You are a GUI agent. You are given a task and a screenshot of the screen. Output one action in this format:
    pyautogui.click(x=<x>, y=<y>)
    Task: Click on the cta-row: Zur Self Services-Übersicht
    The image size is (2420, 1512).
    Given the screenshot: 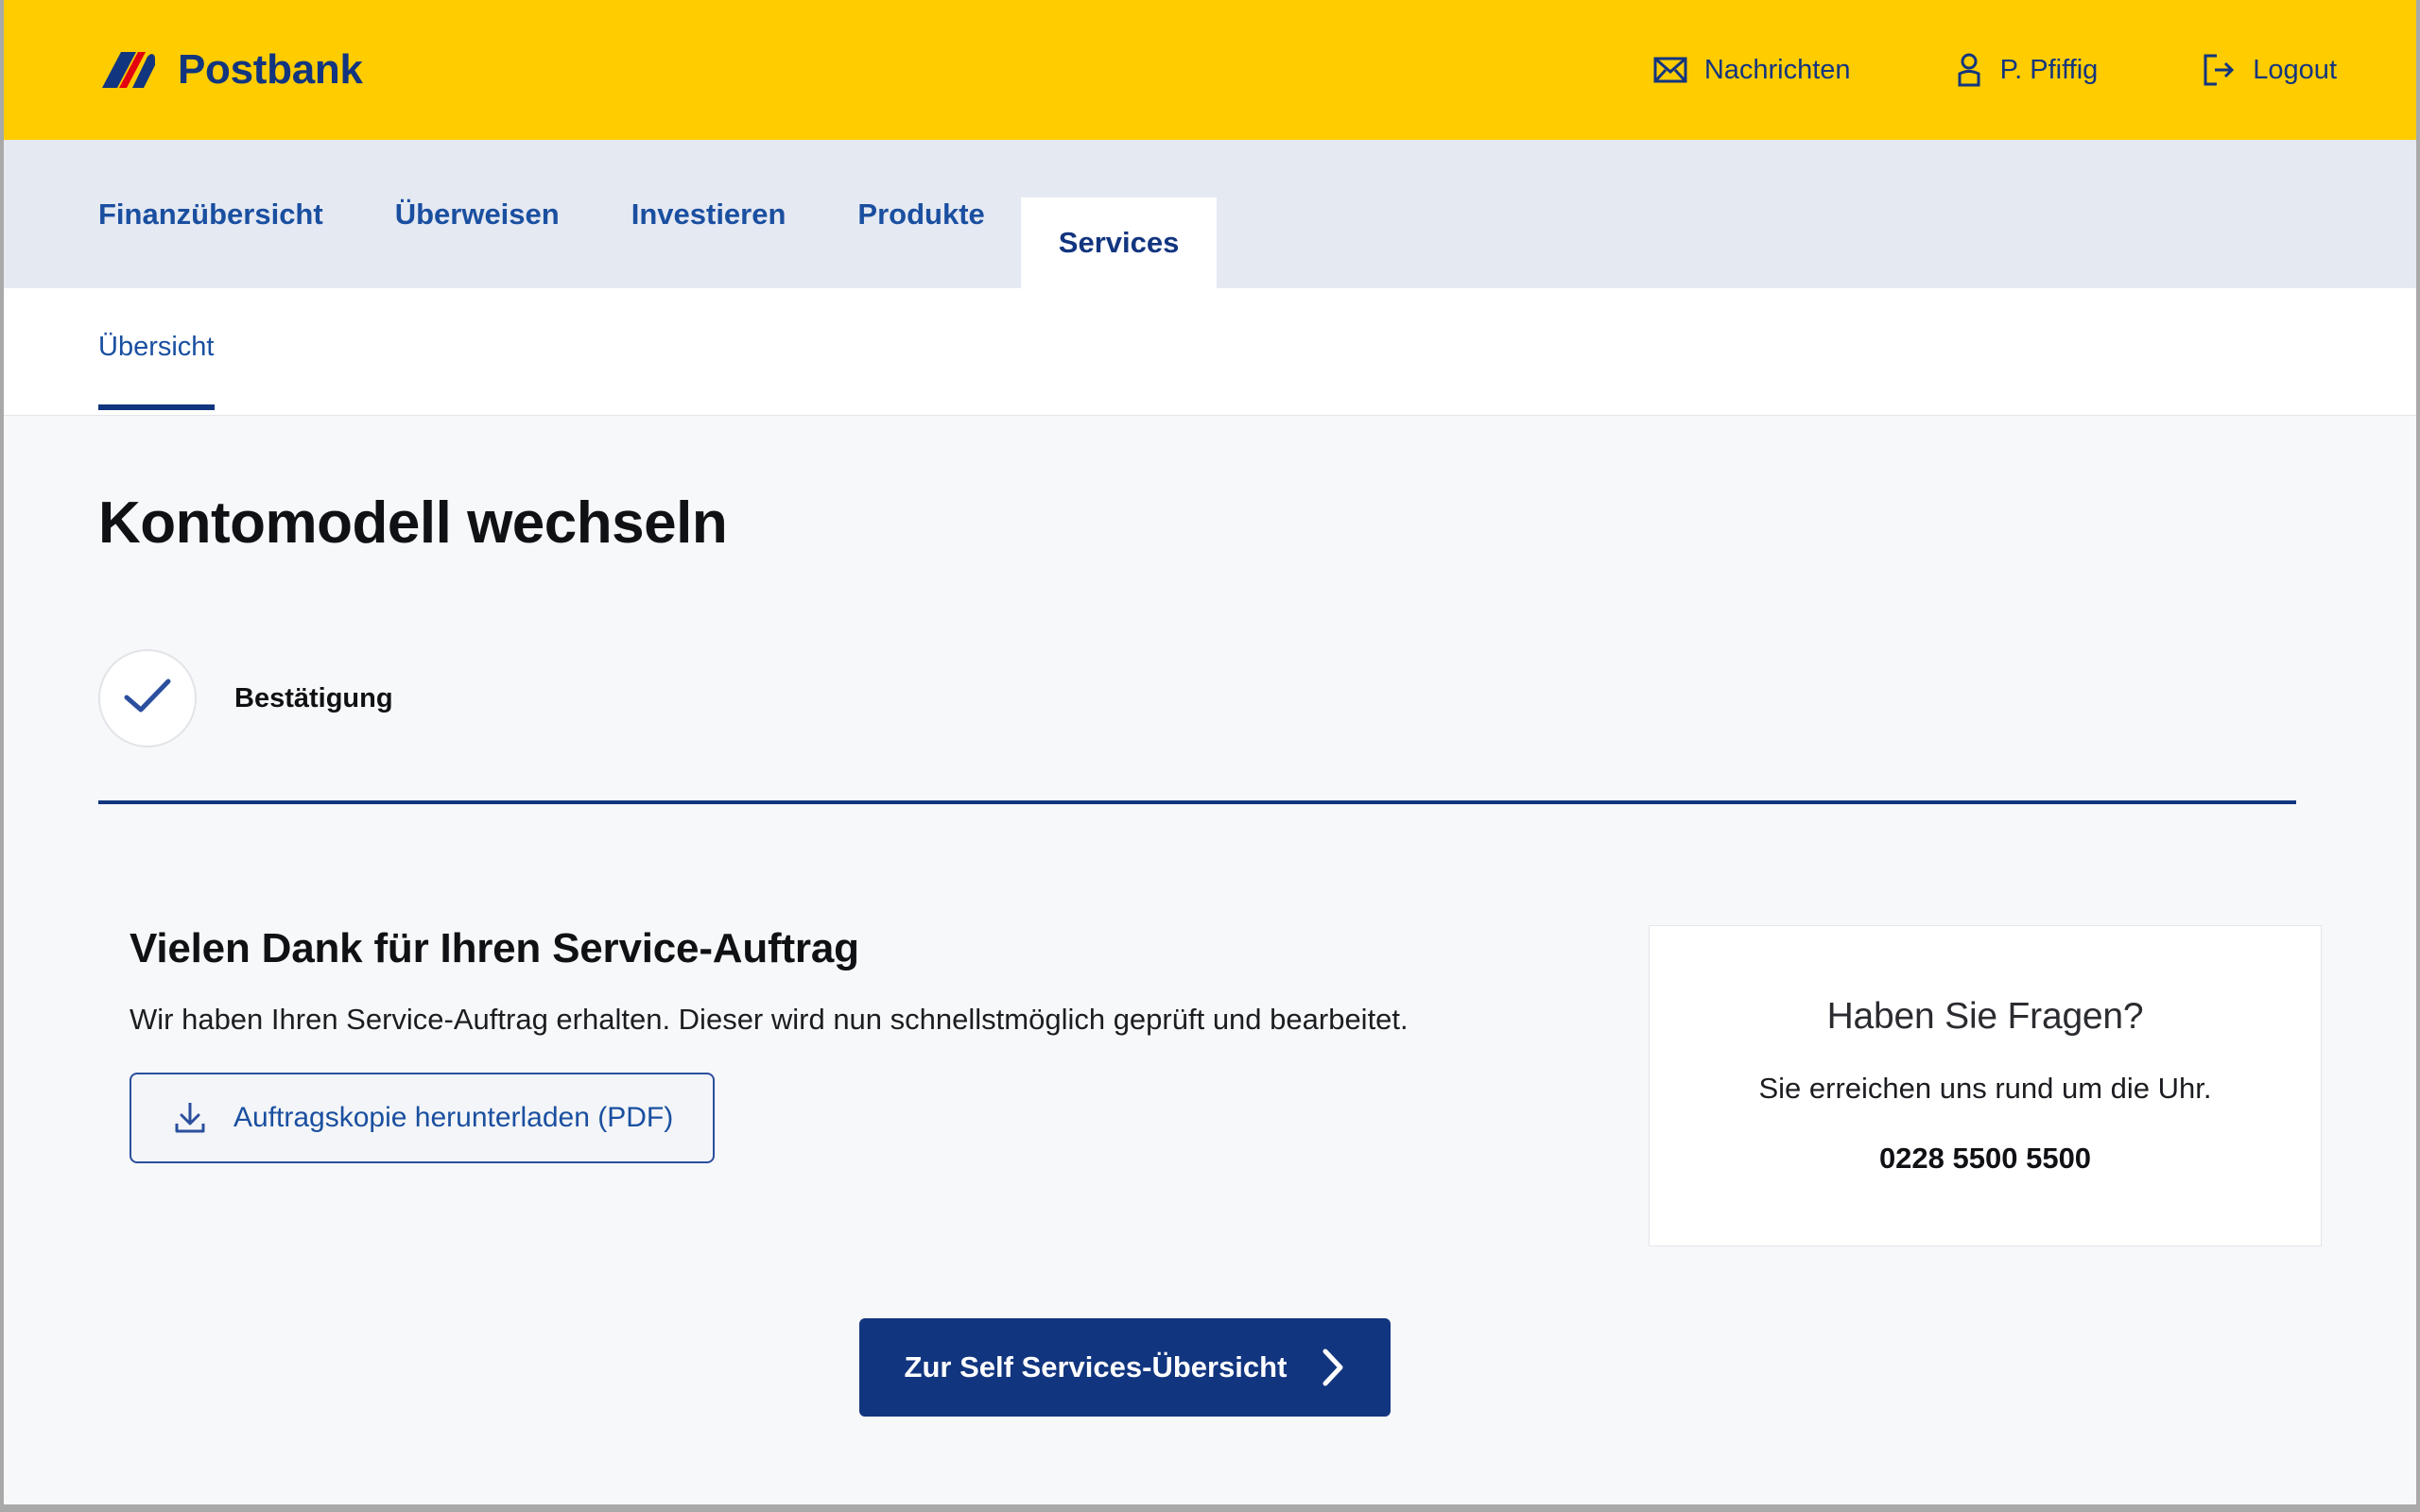 What is the action you would take?
    pyautogui.click(x=1210, y=1331)
    